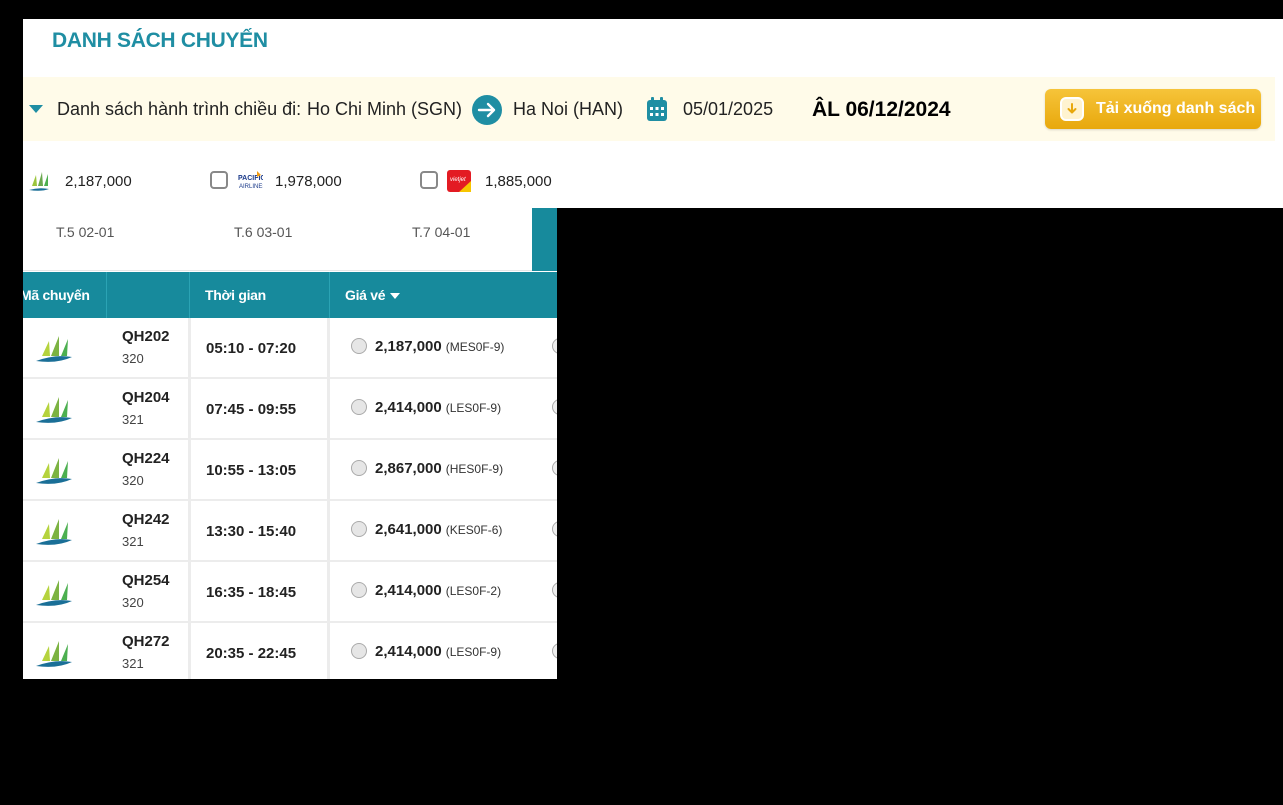  Describe the element at coordinates (308, 181) in the screenshot. I see `filter-price: 1,978,000` at that location.